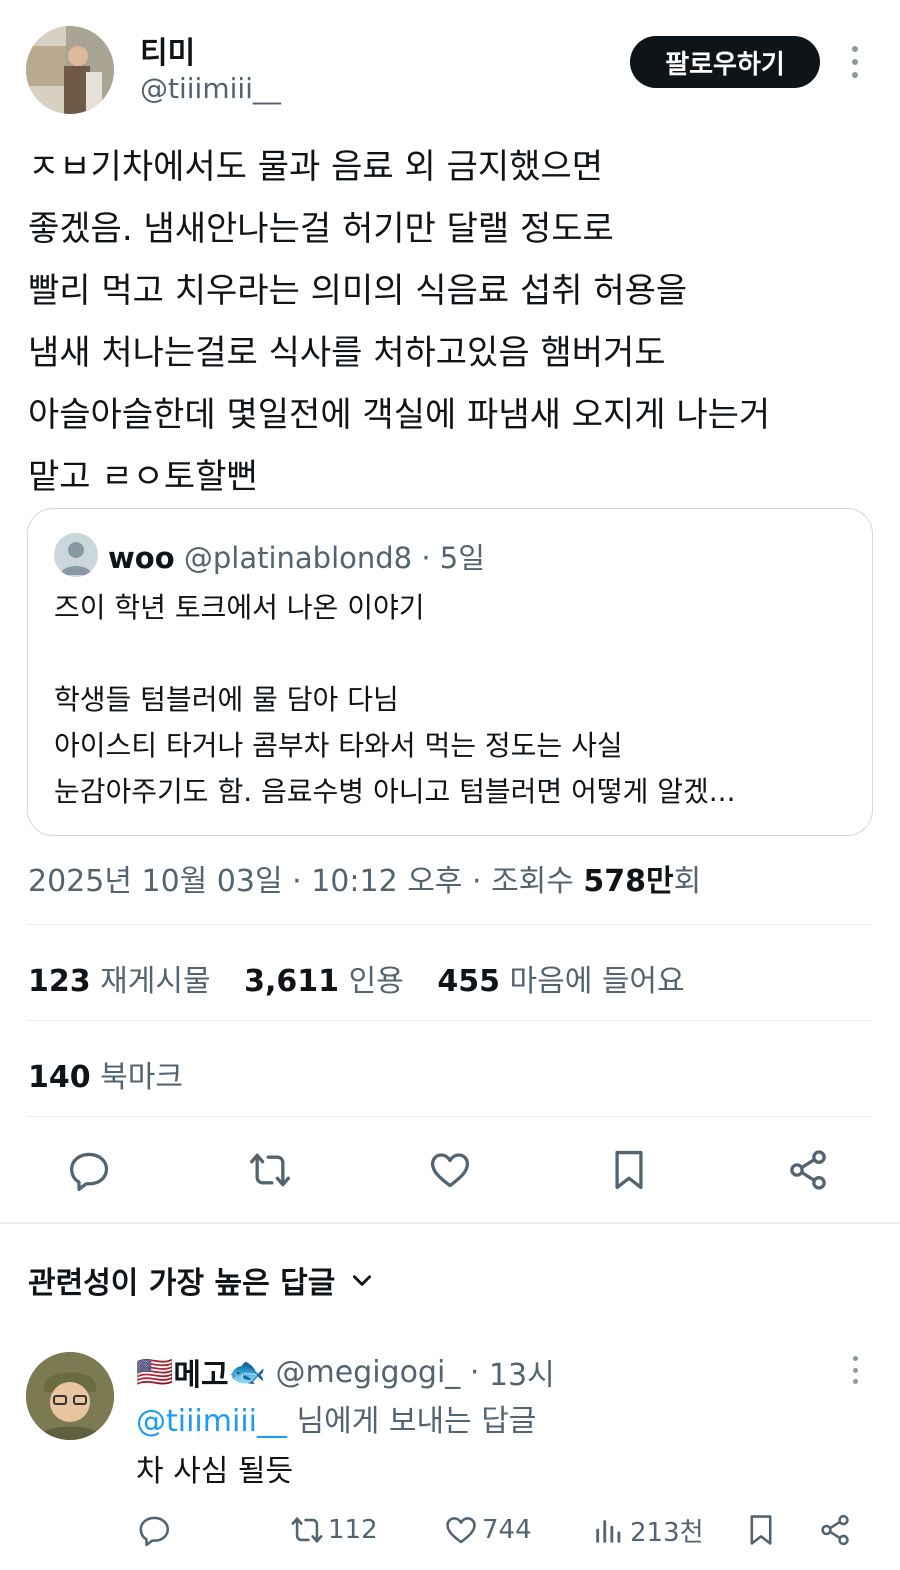 This screenshot has width=900, height=1570. Describe the element at coordinates (155, 1372) in the screenshot. I see `flag-icon: 🇺🇸` at that location.